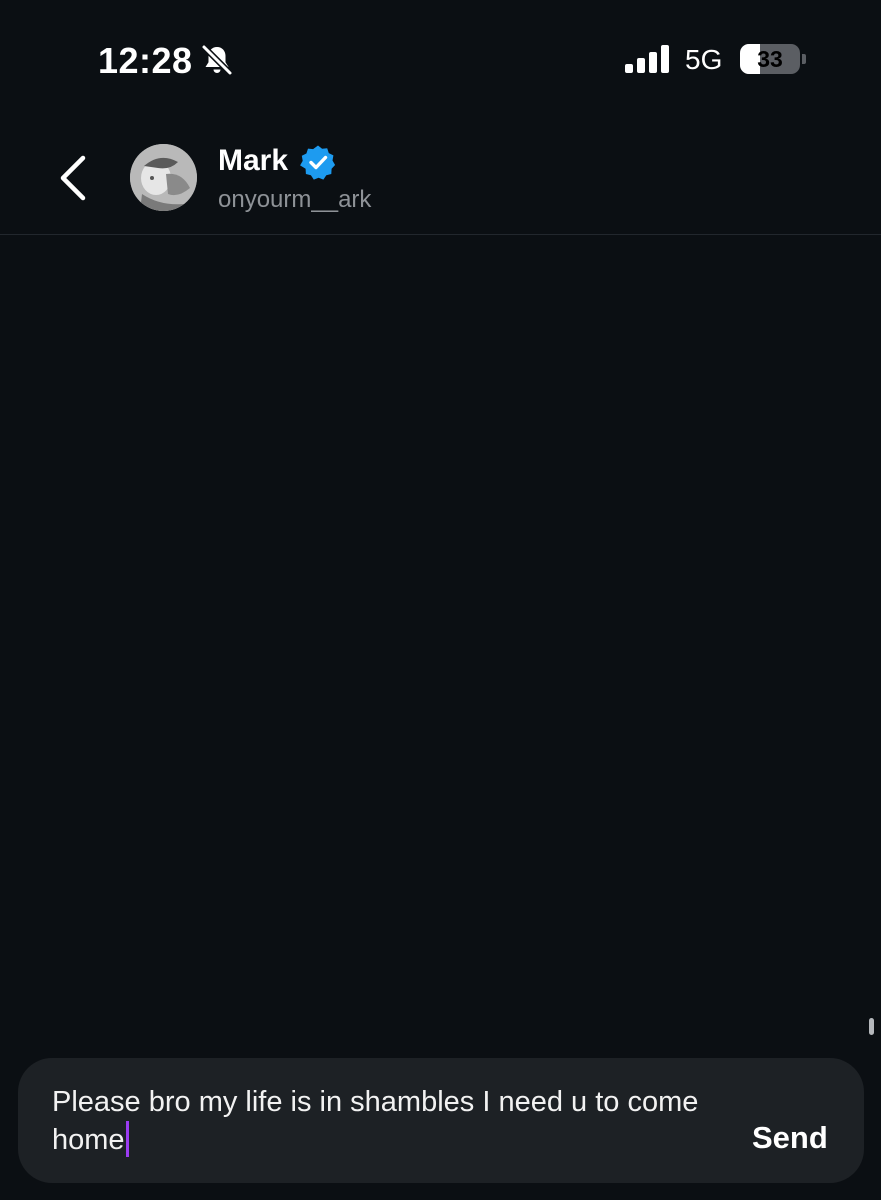 The width and height of the screenshot is (881, 1200). Describe the element at coordinates (127, 1139) in the screenshot. I see `text-caret` at that location.